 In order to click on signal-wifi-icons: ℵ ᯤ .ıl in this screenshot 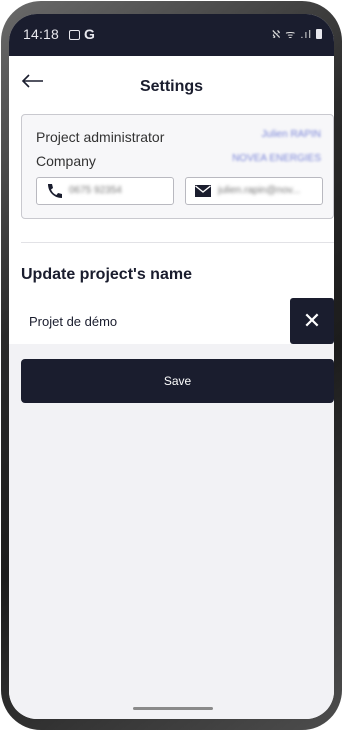, I will do `click(292, 35)`.